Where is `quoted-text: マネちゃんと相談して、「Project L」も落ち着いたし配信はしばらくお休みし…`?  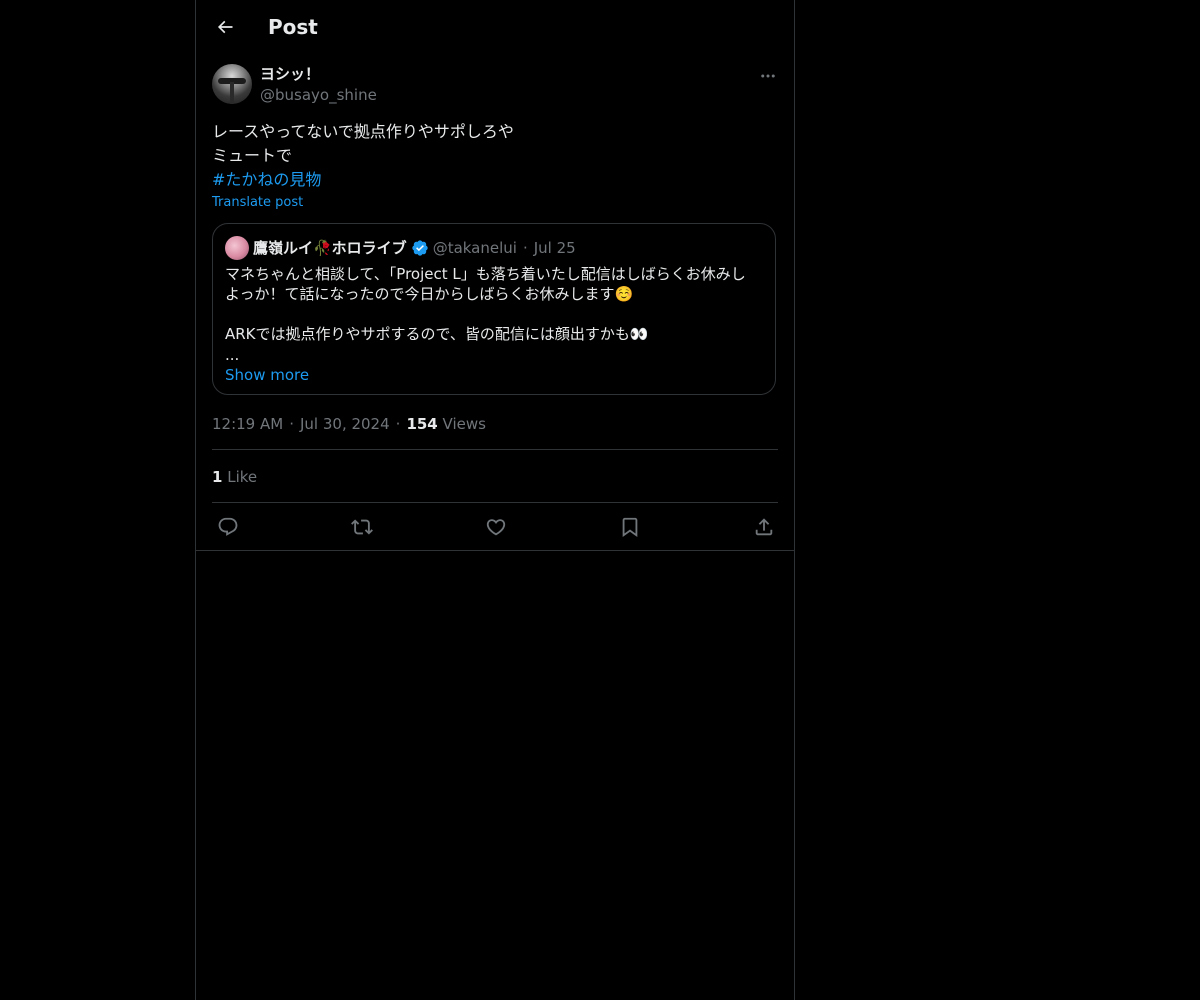 quoted-text: マネちゃんと相談して、「Project L」も落ち着いたし配信はしばらくお休みし… is located at coordinates (495, 315).